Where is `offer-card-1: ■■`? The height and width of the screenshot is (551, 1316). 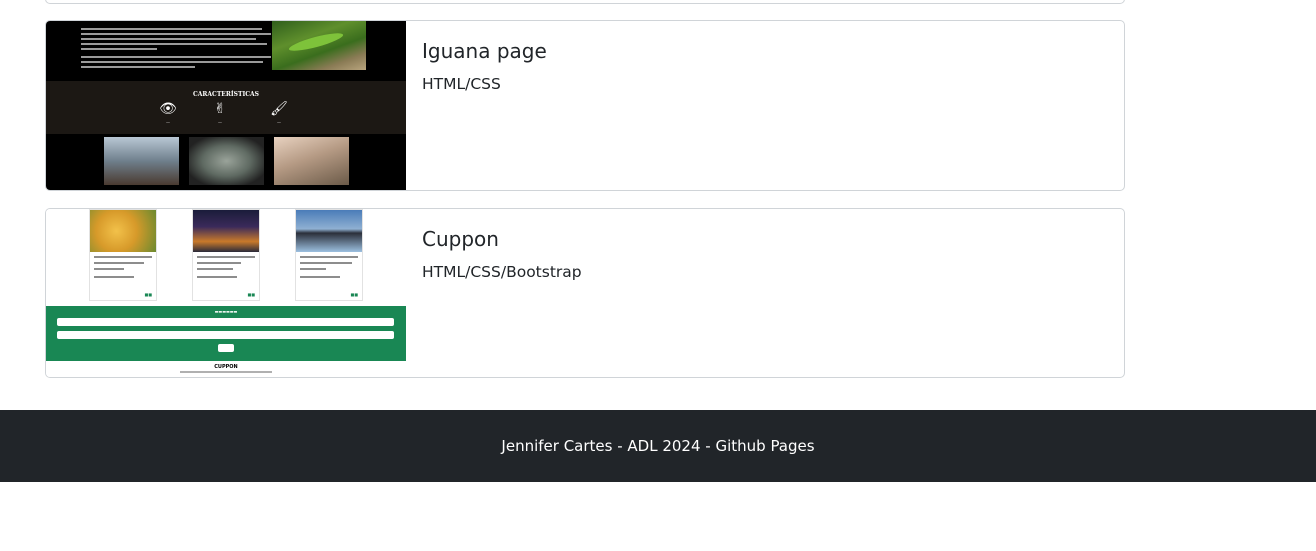 offer-card-1: ■■ is located at coordinates (123, 255).